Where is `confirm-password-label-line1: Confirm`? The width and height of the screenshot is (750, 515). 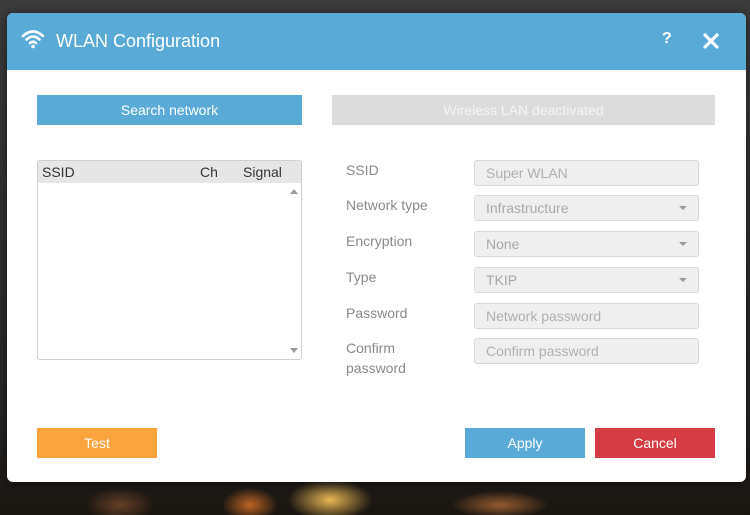 confirm-password-label-line1: Confirm is located at coordinates (371, 348).